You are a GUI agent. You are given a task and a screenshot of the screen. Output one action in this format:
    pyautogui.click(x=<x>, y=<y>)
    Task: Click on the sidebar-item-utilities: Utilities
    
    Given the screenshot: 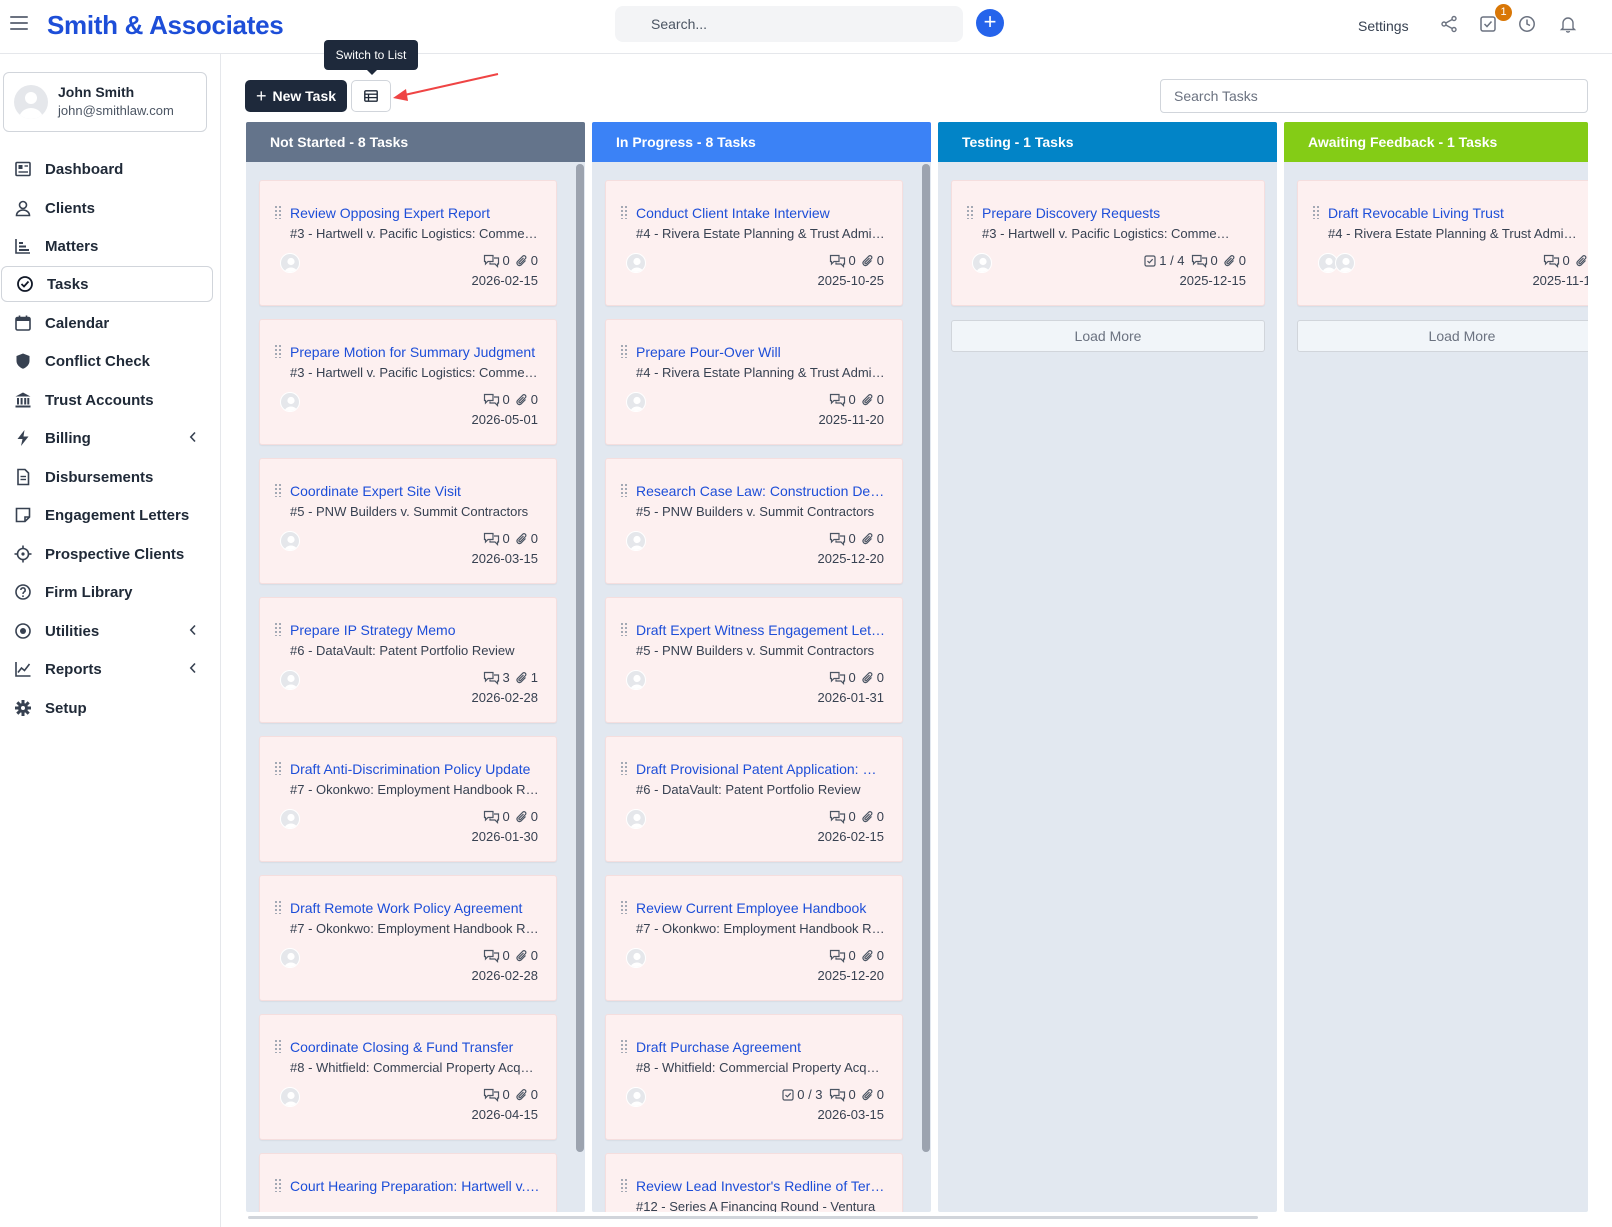 What is the action you would take?
    pyautogui.click(x=106, y=631)
    